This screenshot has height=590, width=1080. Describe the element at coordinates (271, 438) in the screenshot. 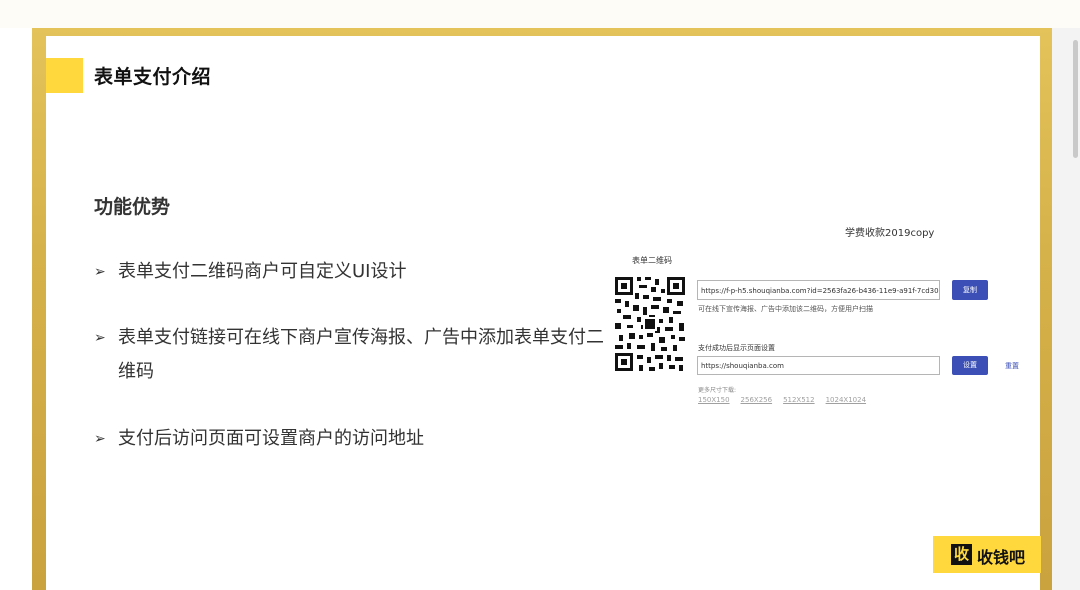

I see `feature-text: 支付后访问页面可设置商户的访问地址` at that location.